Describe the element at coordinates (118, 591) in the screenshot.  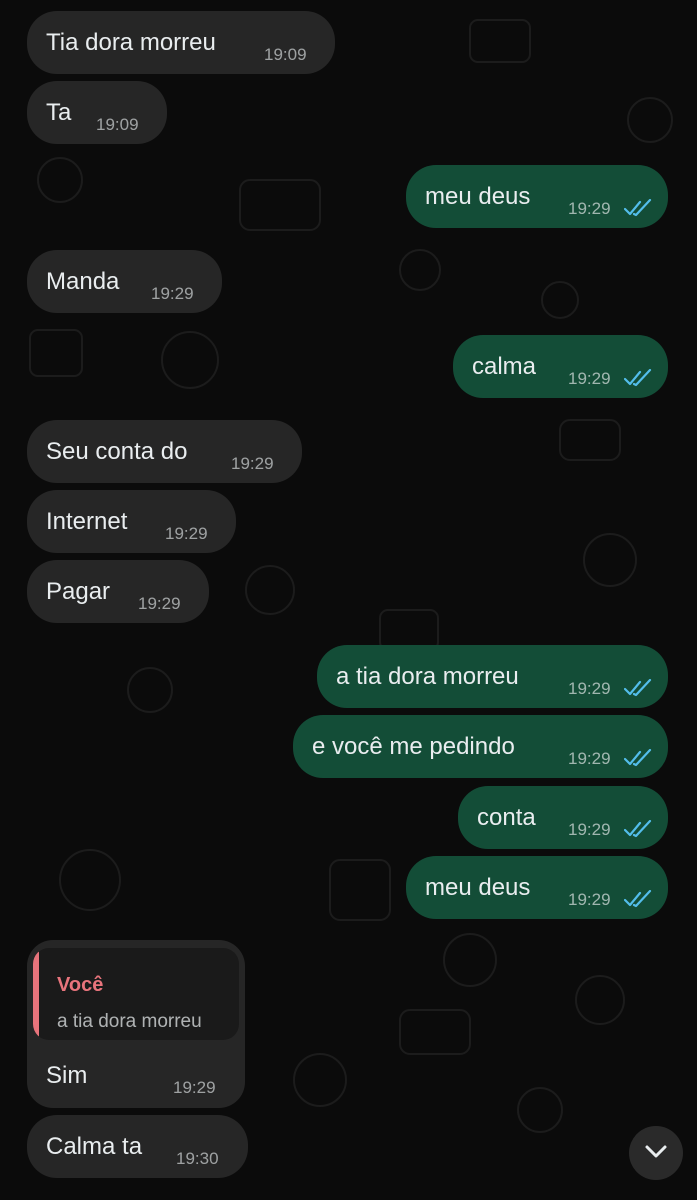
I see `message-bubble-incoming: Pagar 19:29` at that location.